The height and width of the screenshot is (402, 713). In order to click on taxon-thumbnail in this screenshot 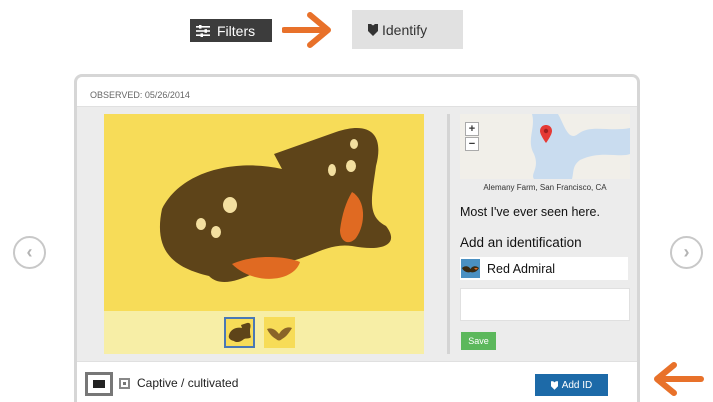, I will do `click(470, 268)`.